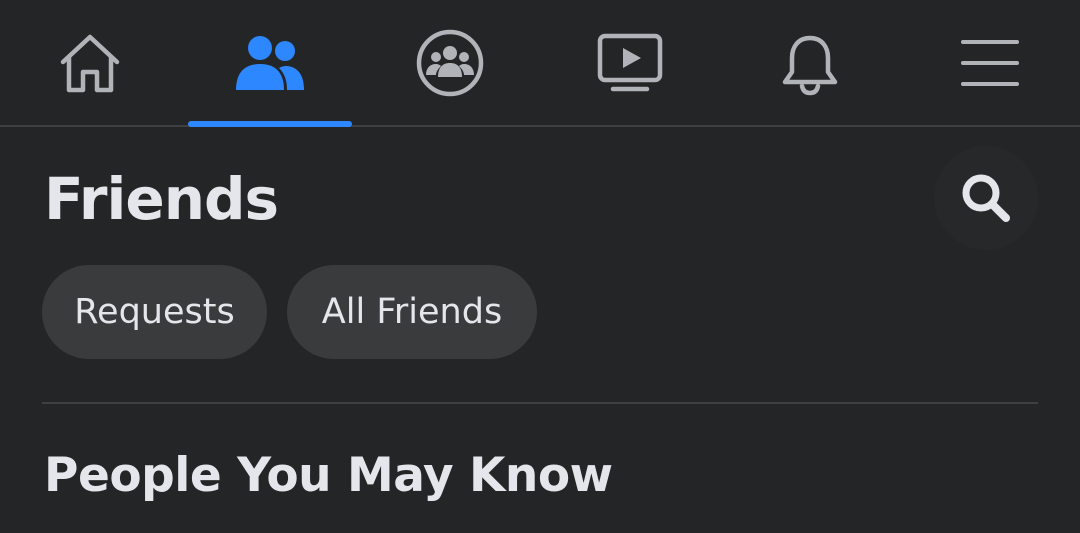 This screenshot has height=533, width=1080. I want to click on video-icon, so click(630, 62).